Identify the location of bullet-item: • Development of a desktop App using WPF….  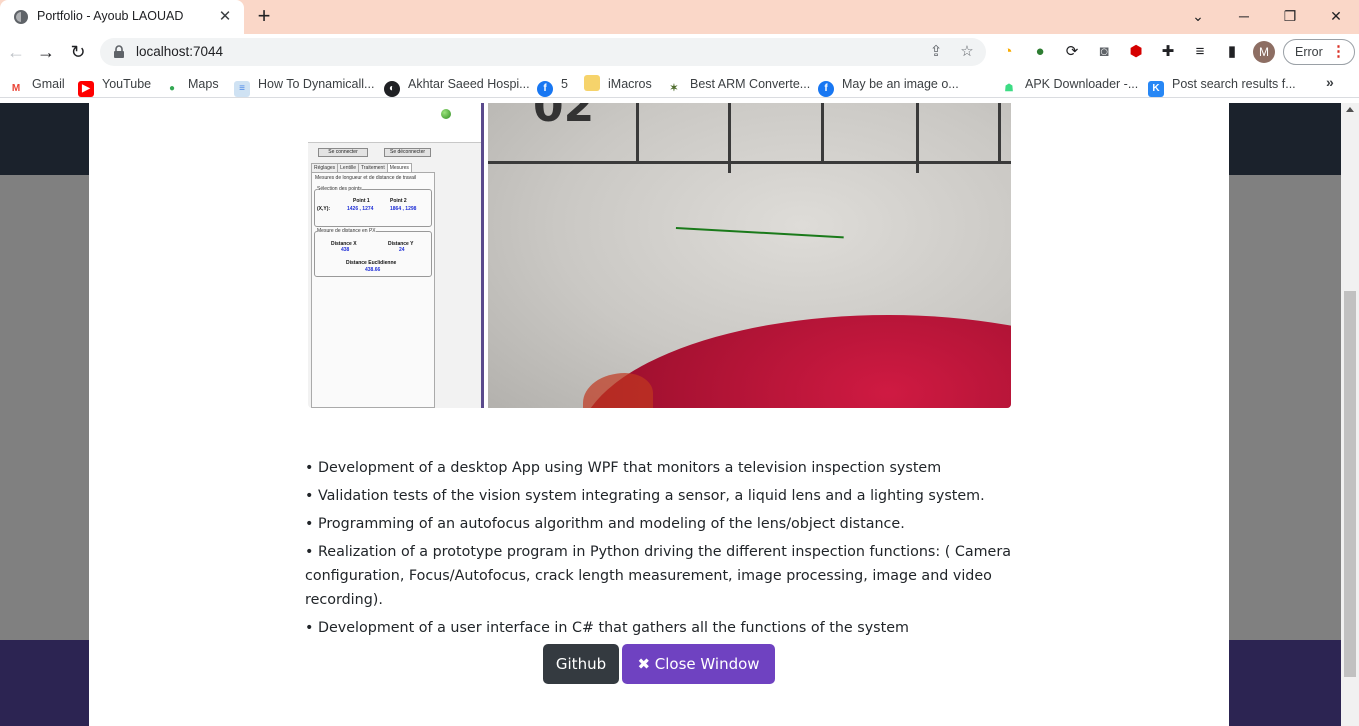
(623, 468).